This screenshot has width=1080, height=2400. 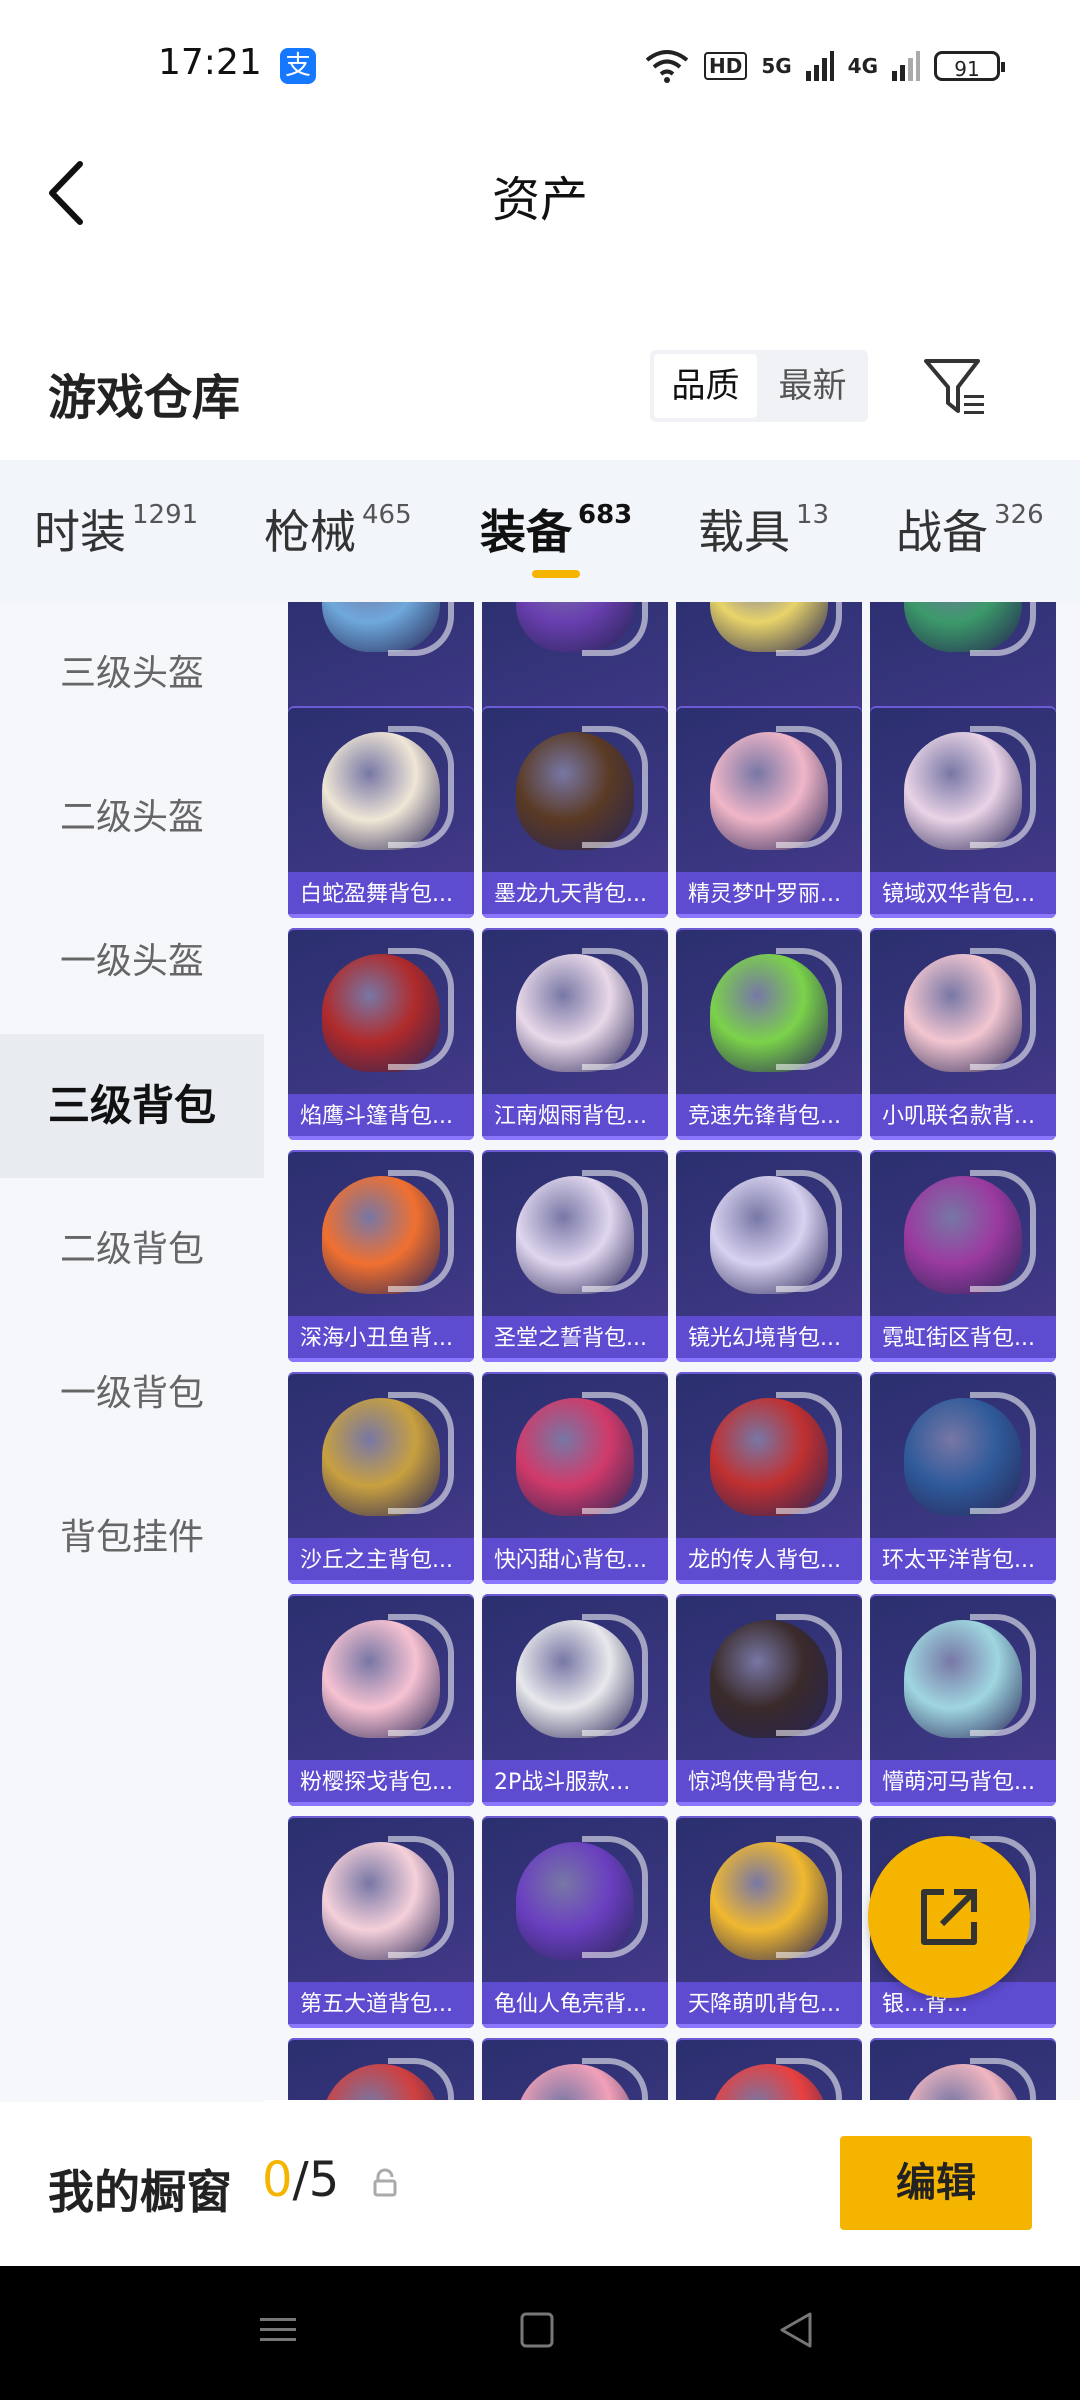 What do you see at coordinates (540, 65) in the screenshot?
I see `status-bar: 17:21 支 HD 5G 4G 91` at bounding box center [540, 65].